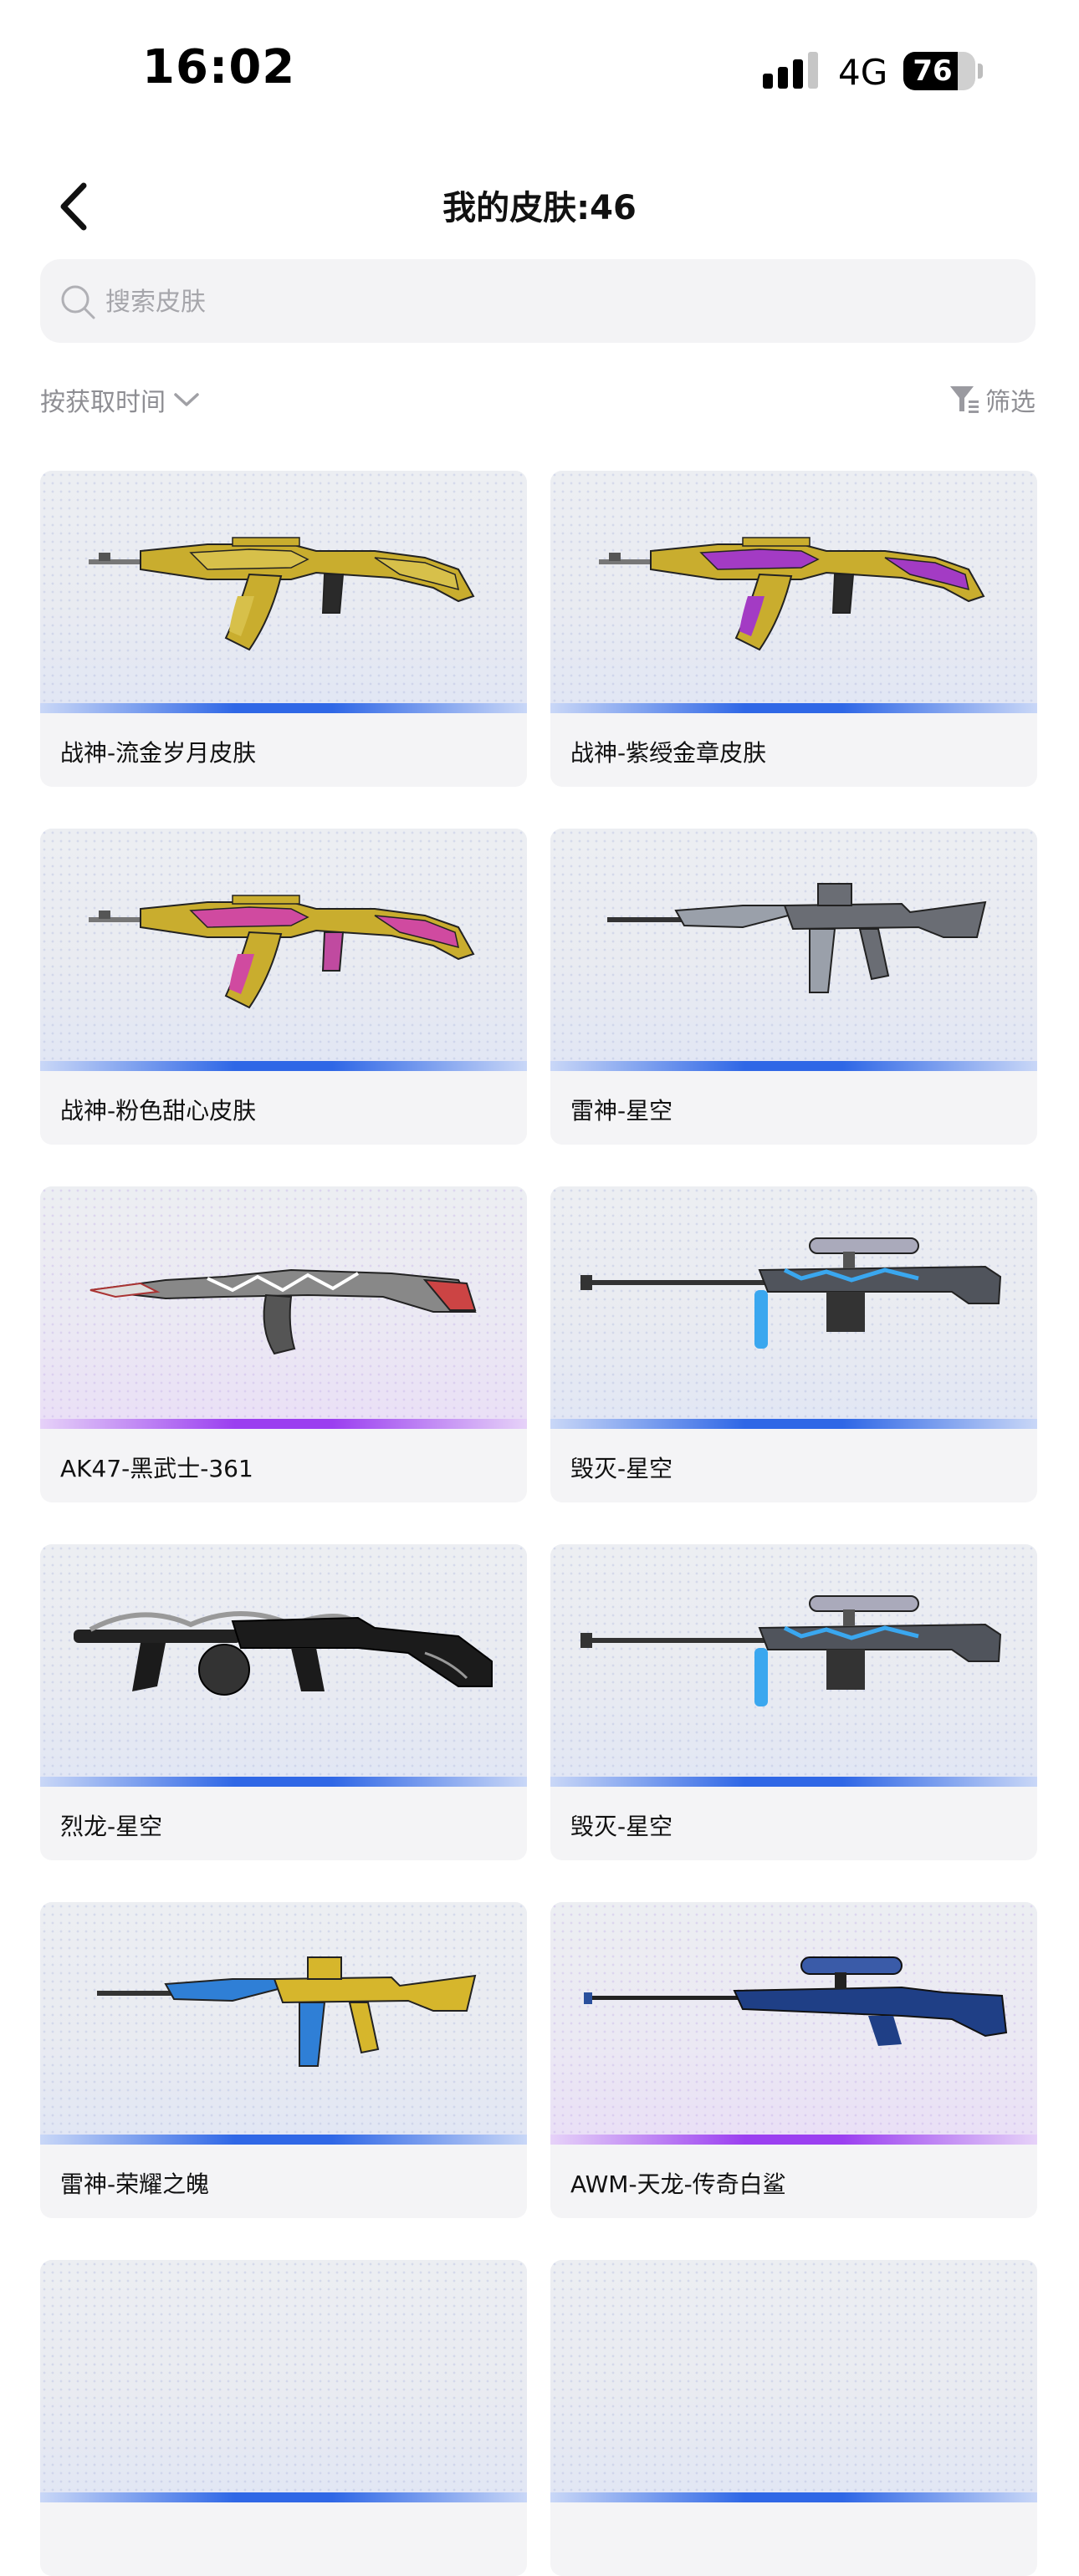 Image resolution: width=1079 pixels, height=2576 pixels. I want to click on skin-card: 雷神-荣耀之魄, so click(283, 2060).